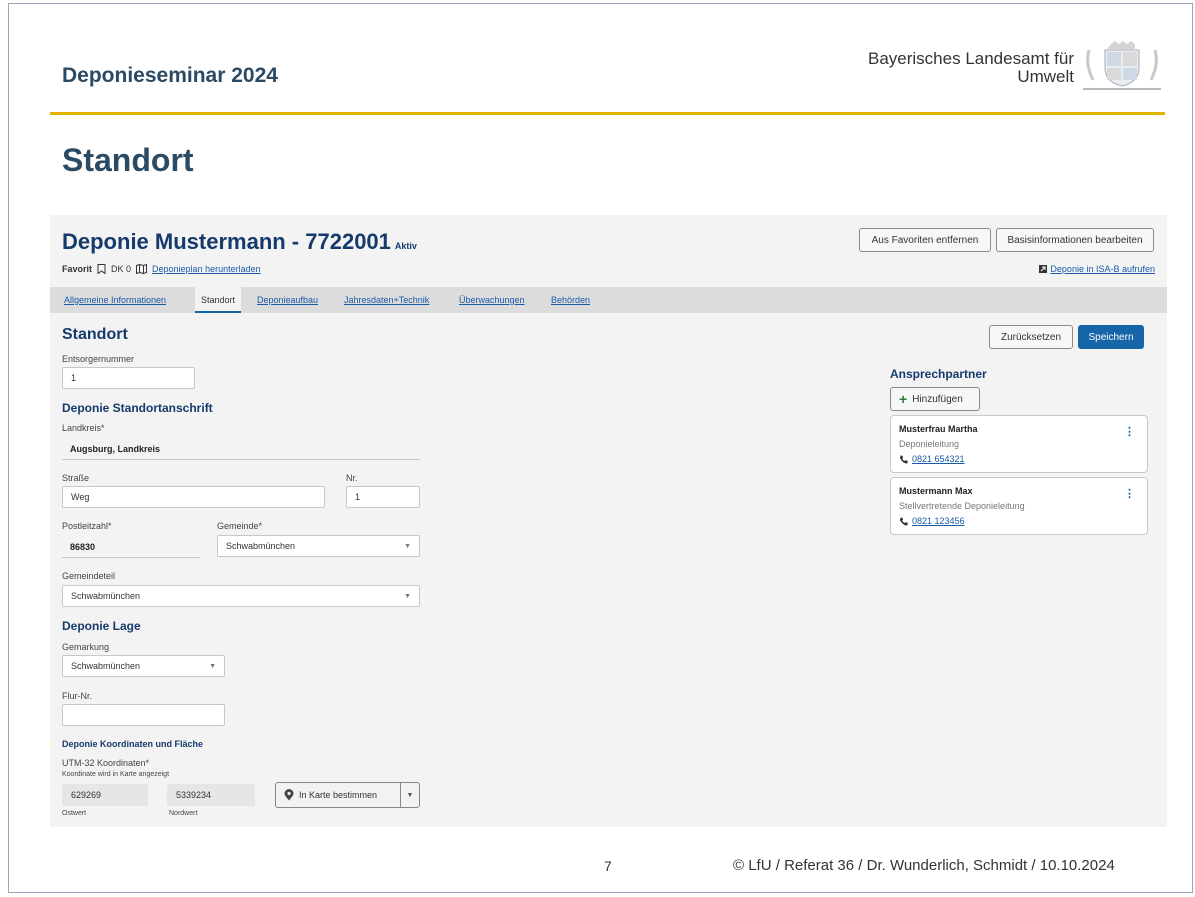 The height and width of the screenshot is (897, 1195). I want to click on determine-in-map-label: In Karte bestimmen, so click(338, 795).